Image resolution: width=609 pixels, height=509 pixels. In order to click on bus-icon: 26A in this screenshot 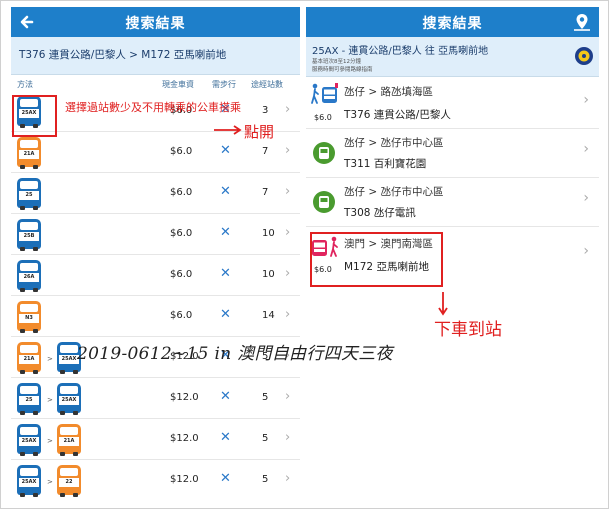, I will do `click(29, 276)`.